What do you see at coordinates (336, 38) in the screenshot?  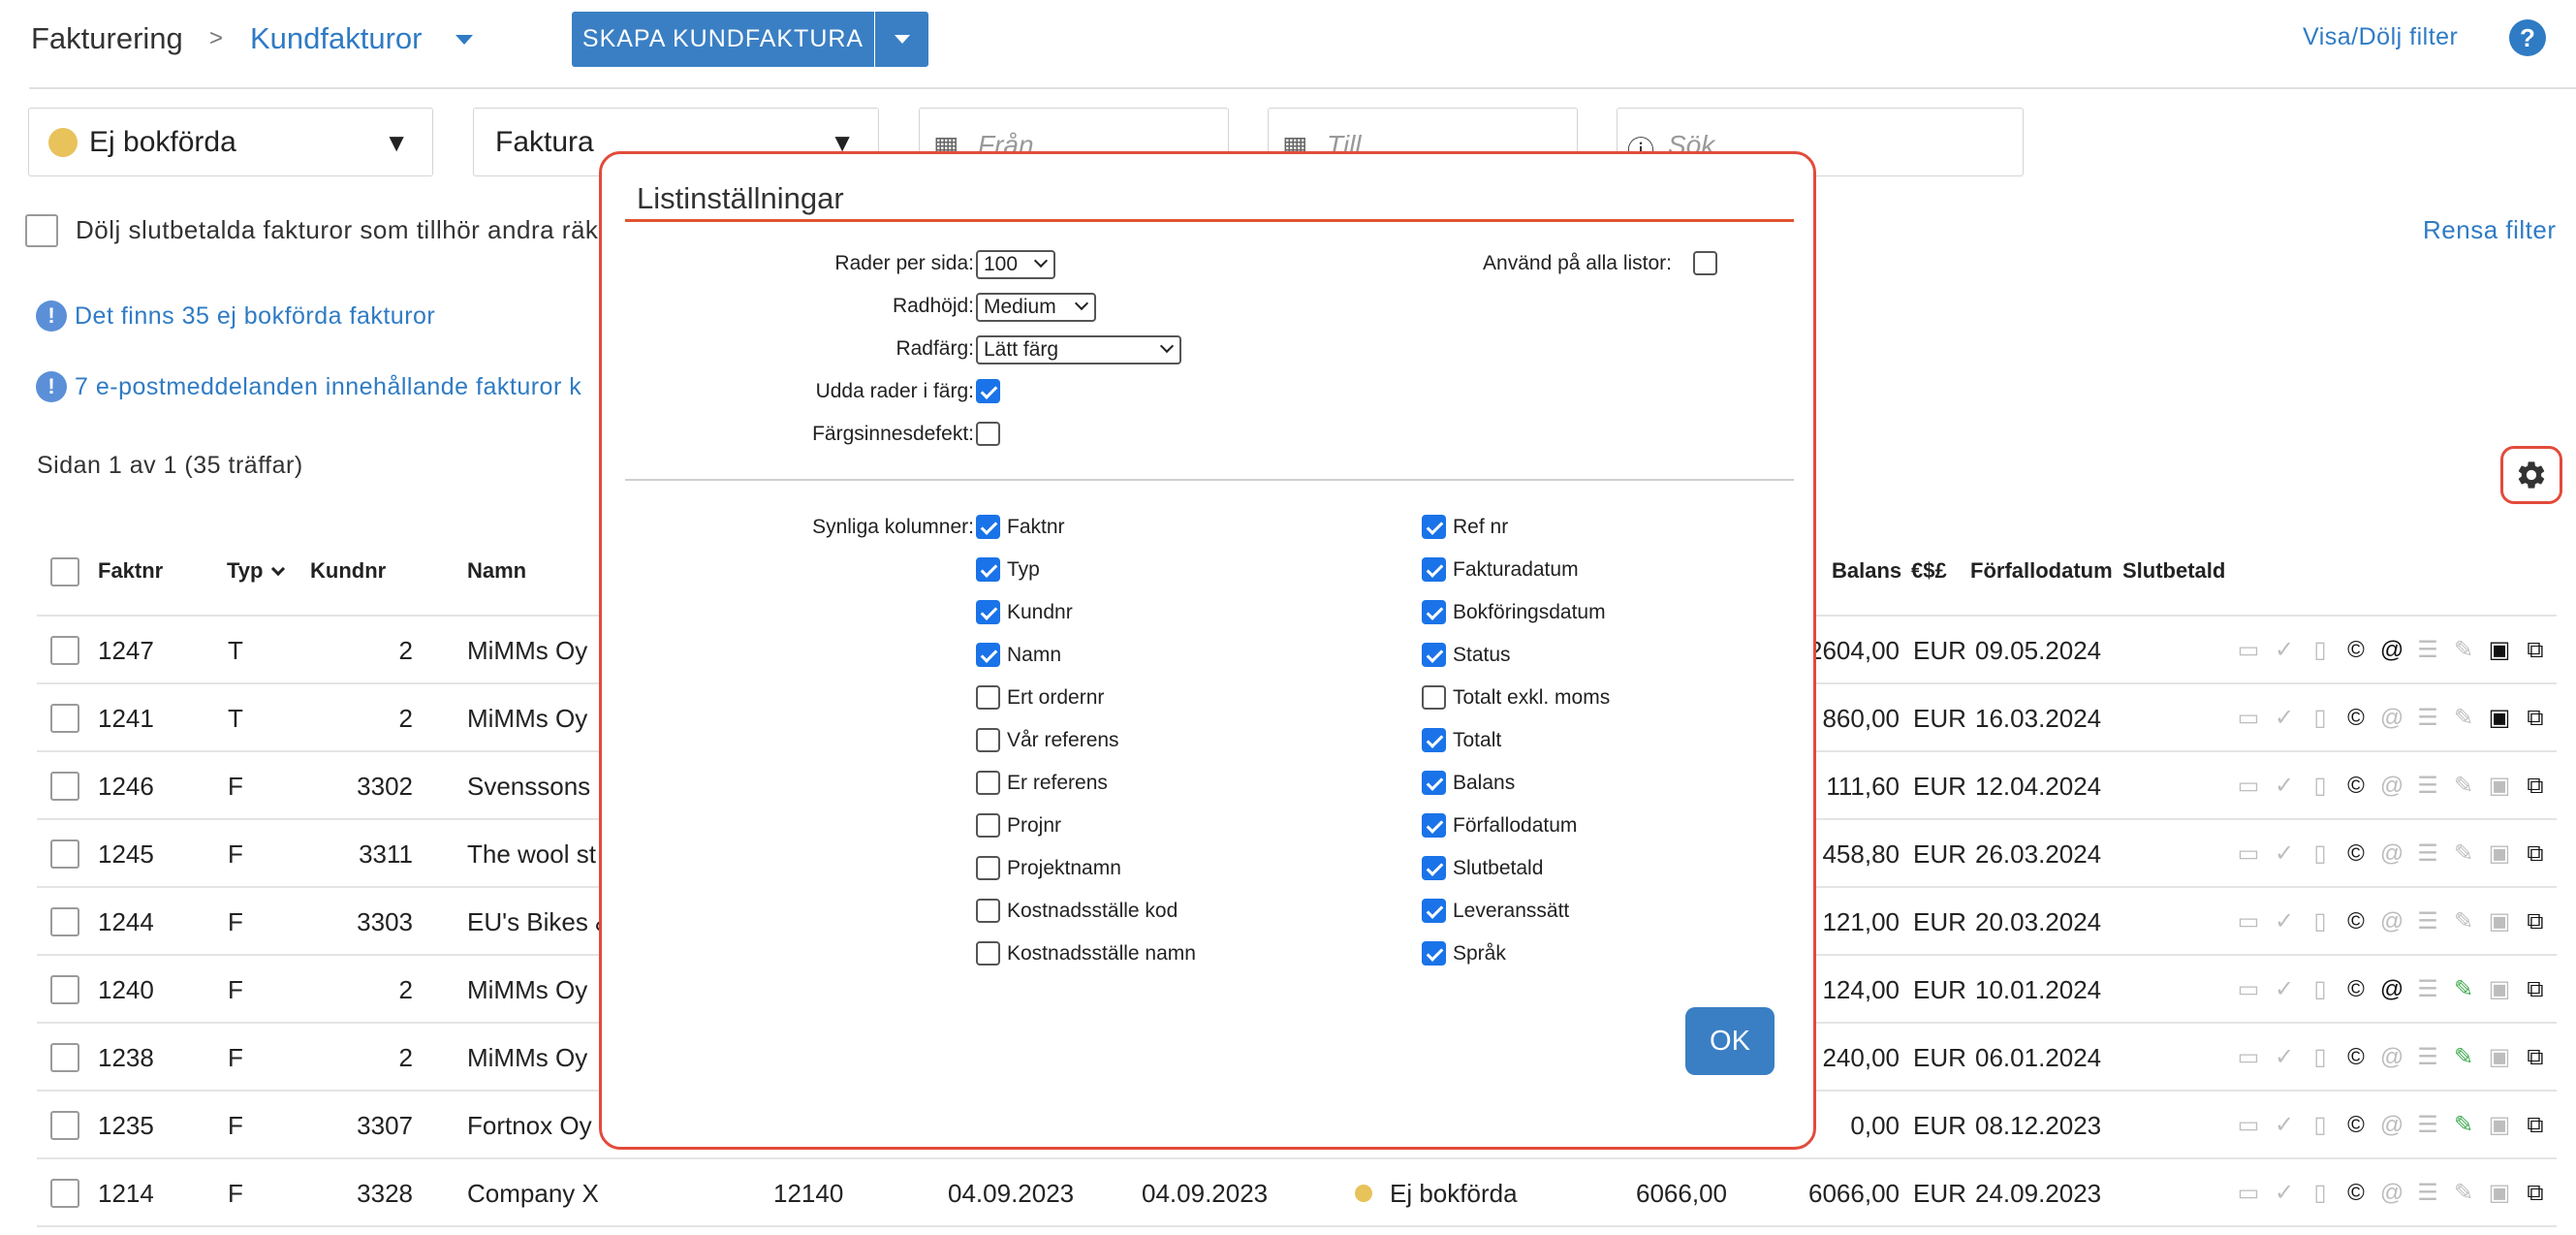 I see `breadcrumb-current: Kundfakturor` at bounding box center [336, 38].